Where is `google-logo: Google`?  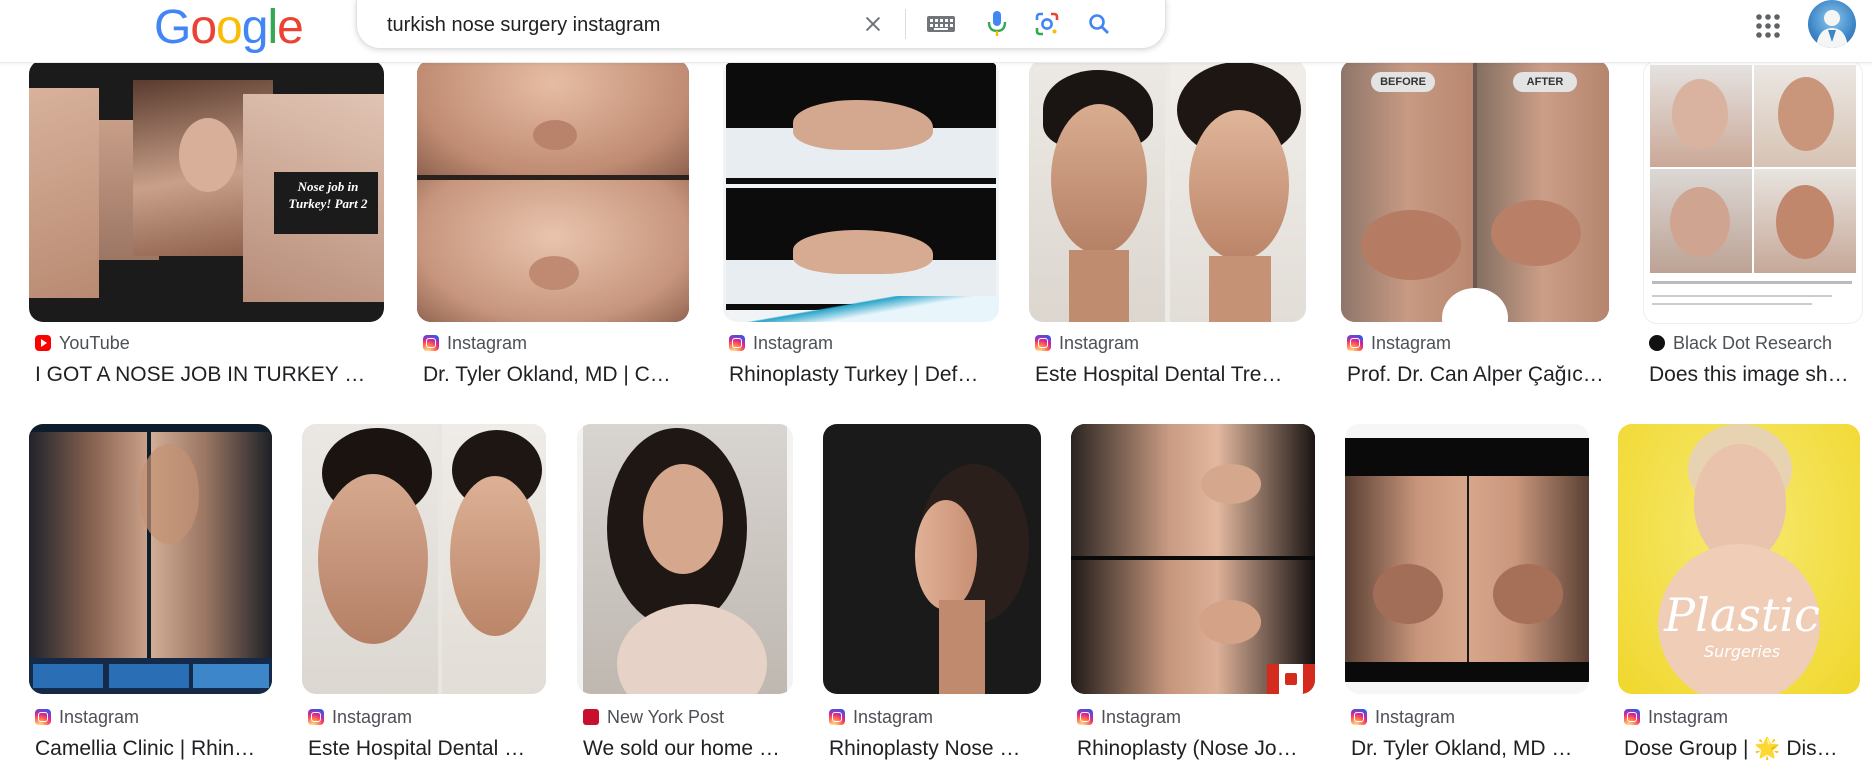 google-logo: Google is located at coordinates (229, 27).